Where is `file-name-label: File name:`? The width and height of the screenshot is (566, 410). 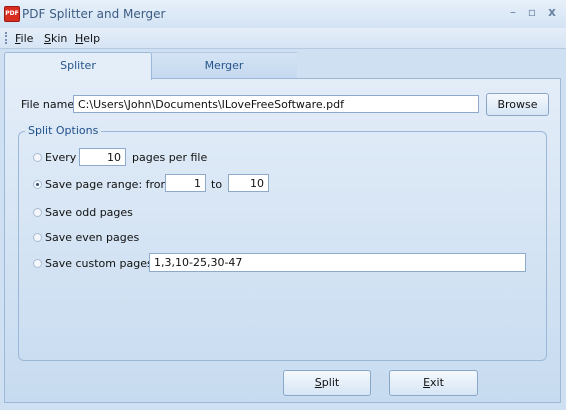
file-name-label: File name: is located at coordinates (49, 104).